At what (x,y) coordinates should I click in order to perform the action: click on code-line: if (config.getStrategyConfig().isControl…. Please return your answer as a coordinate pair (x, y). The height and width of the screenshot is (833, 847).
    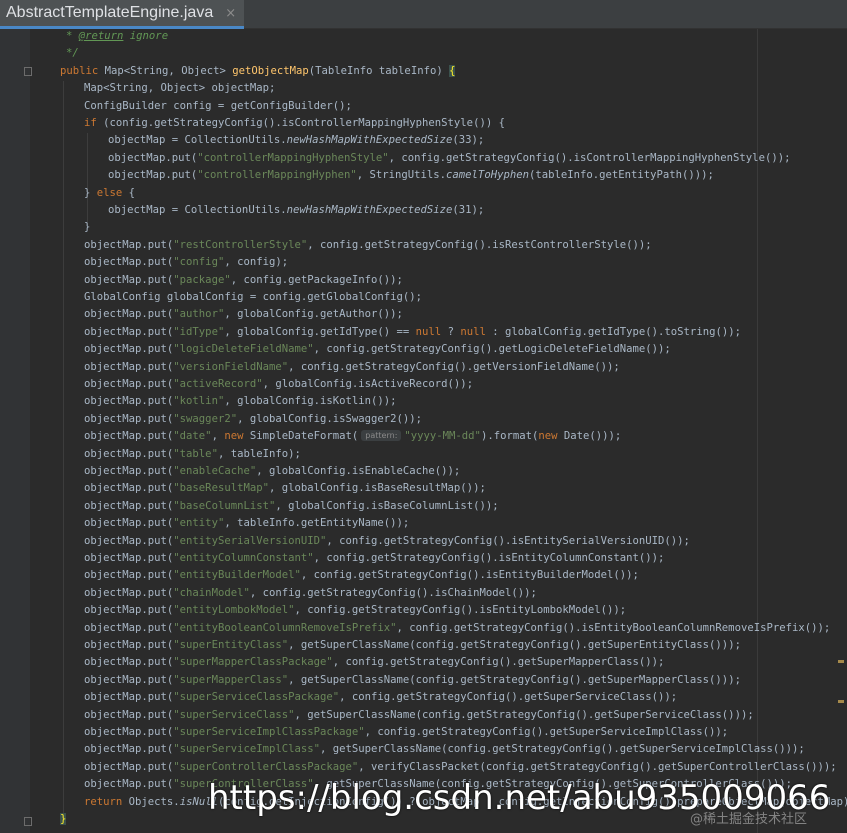
    Looking at the image, I should click on (294, 123).